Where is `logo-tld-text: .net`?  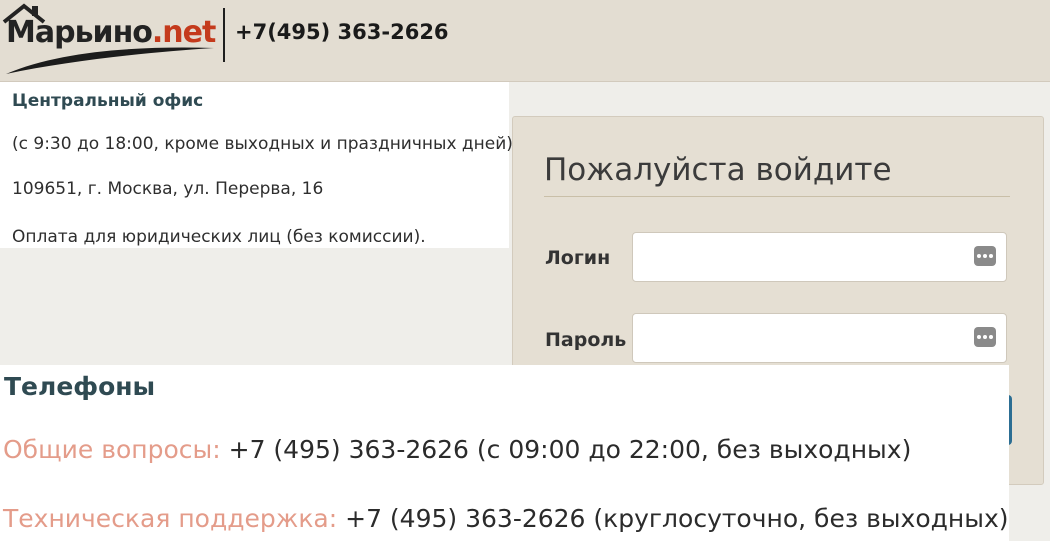
logo-tld-text: .net is located at coordinates (183, 32).